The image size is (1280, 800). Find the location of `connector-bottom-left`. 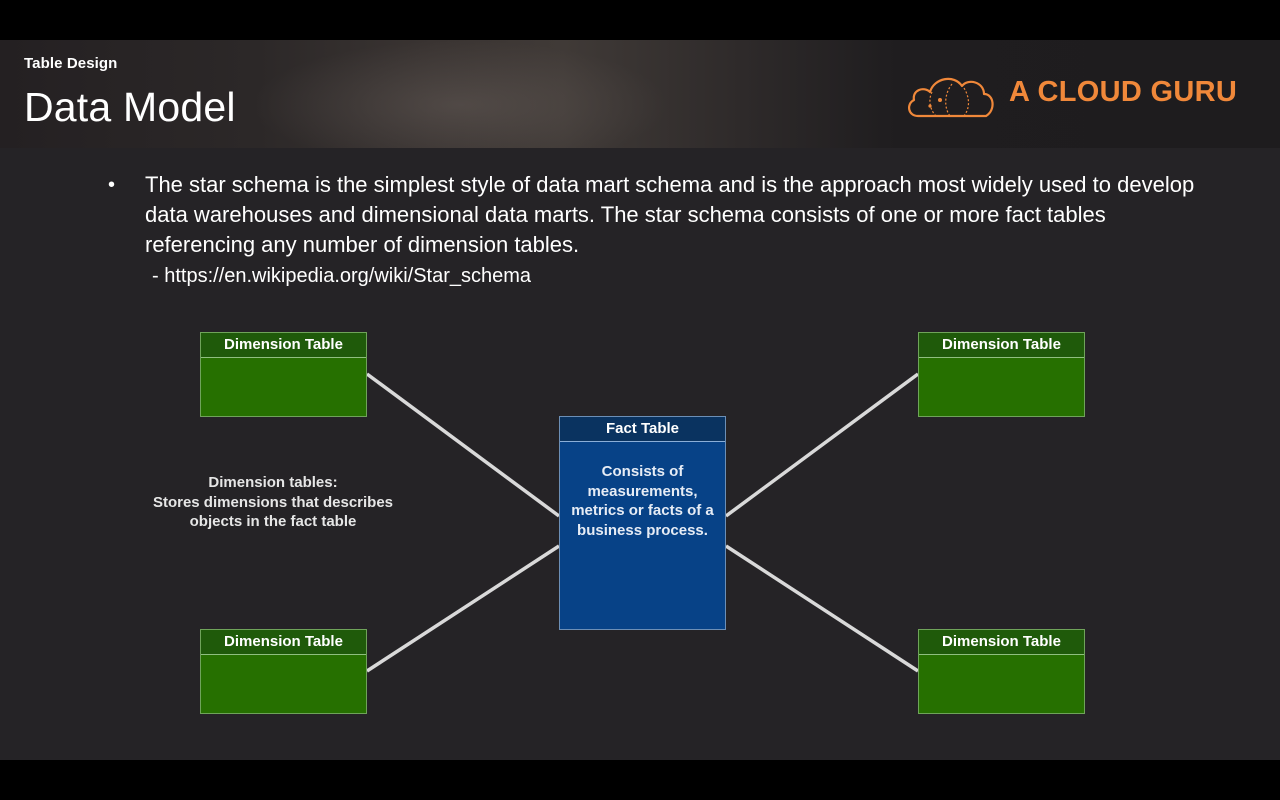

connector-bottom-left is located at coordinates (463, 608).